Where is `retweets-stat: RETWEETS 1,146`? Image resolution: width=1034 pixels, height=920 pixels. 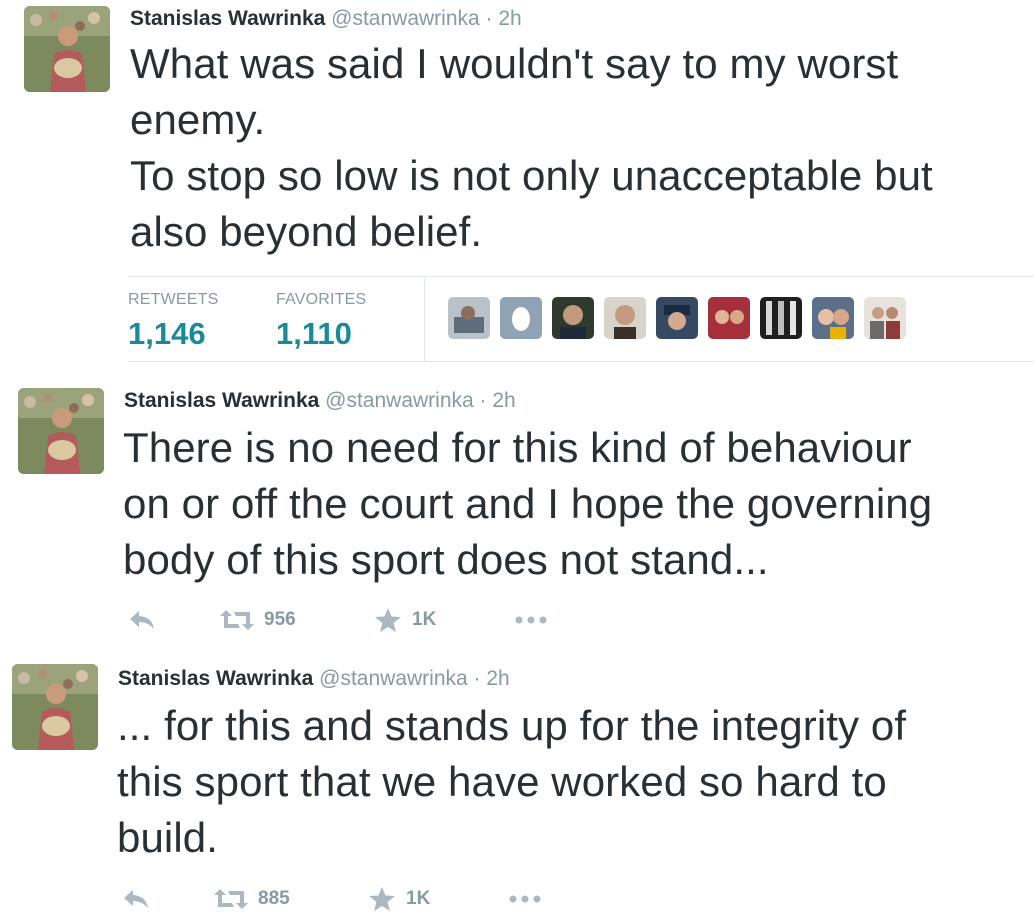 retweets-stat: RETWEETS 1,146 is located at coordinates (173, 321).